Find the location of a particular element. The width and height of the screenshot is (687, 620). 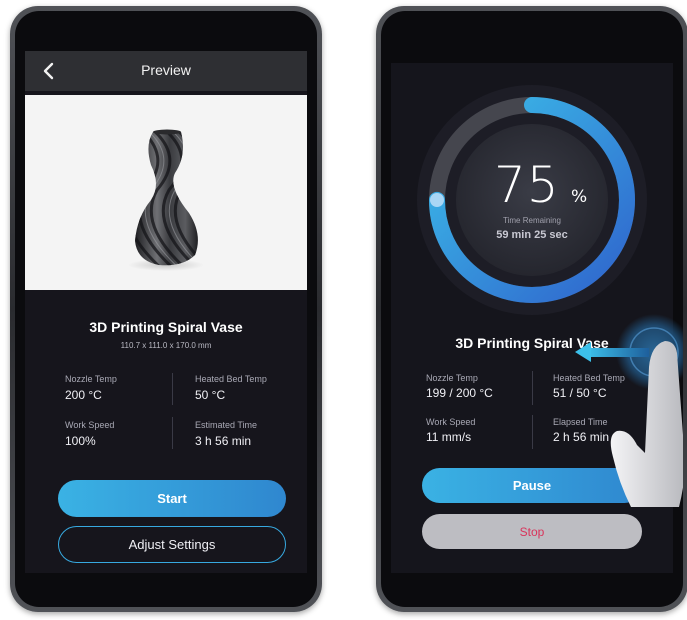

top-bar: Preview is located at coordinates (166, 71).